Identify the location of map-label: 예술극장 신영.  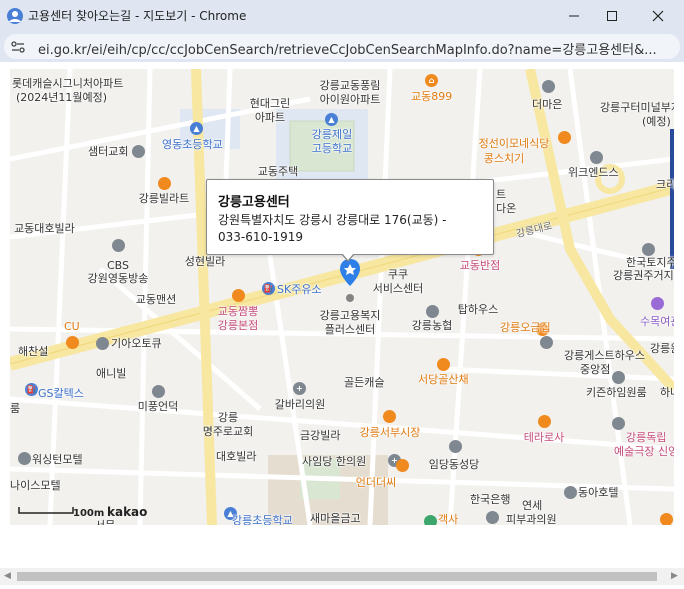
(644, 451).